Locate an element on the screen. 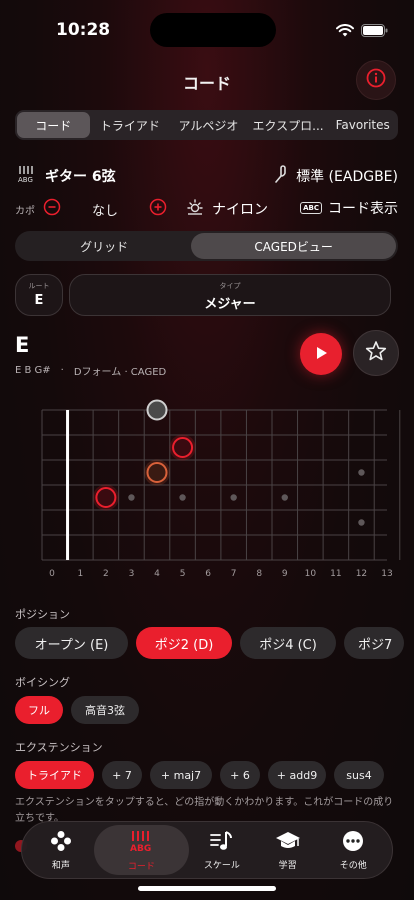 This screenshot has width=414, height=900. tab-chord: コード is located at coordinates (53, 125).